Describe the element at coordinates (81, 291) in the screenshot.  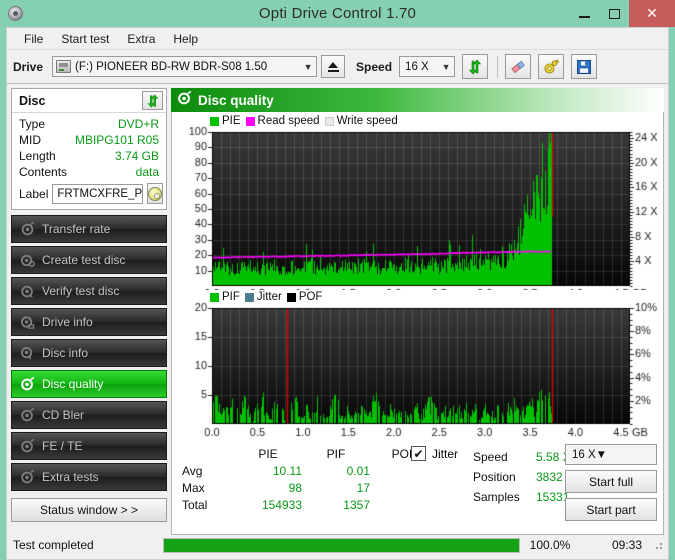
I see `sidebar-item-label: Verify test disc` at that location.